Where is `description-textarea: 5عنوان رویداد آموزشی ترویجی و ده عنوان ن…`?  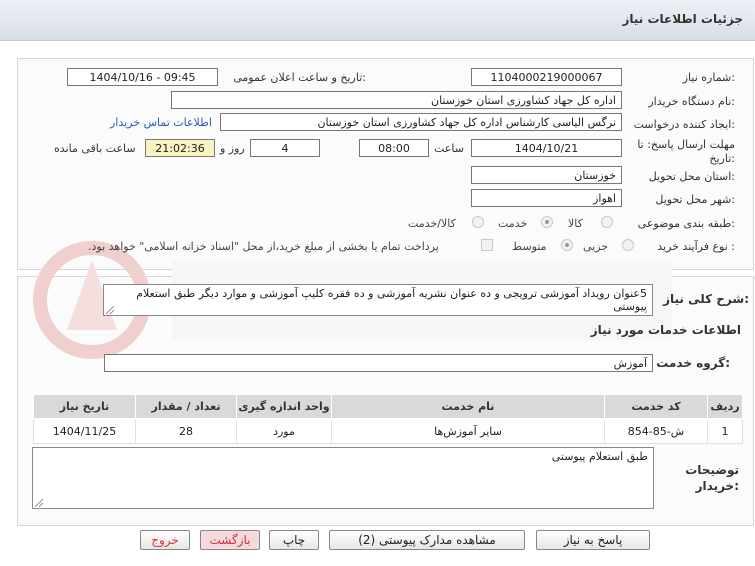 description-textarea: 5عنوان رویداد آموزشی ترویجی و ده عنوان ن… is located at coordinates (378, 300).